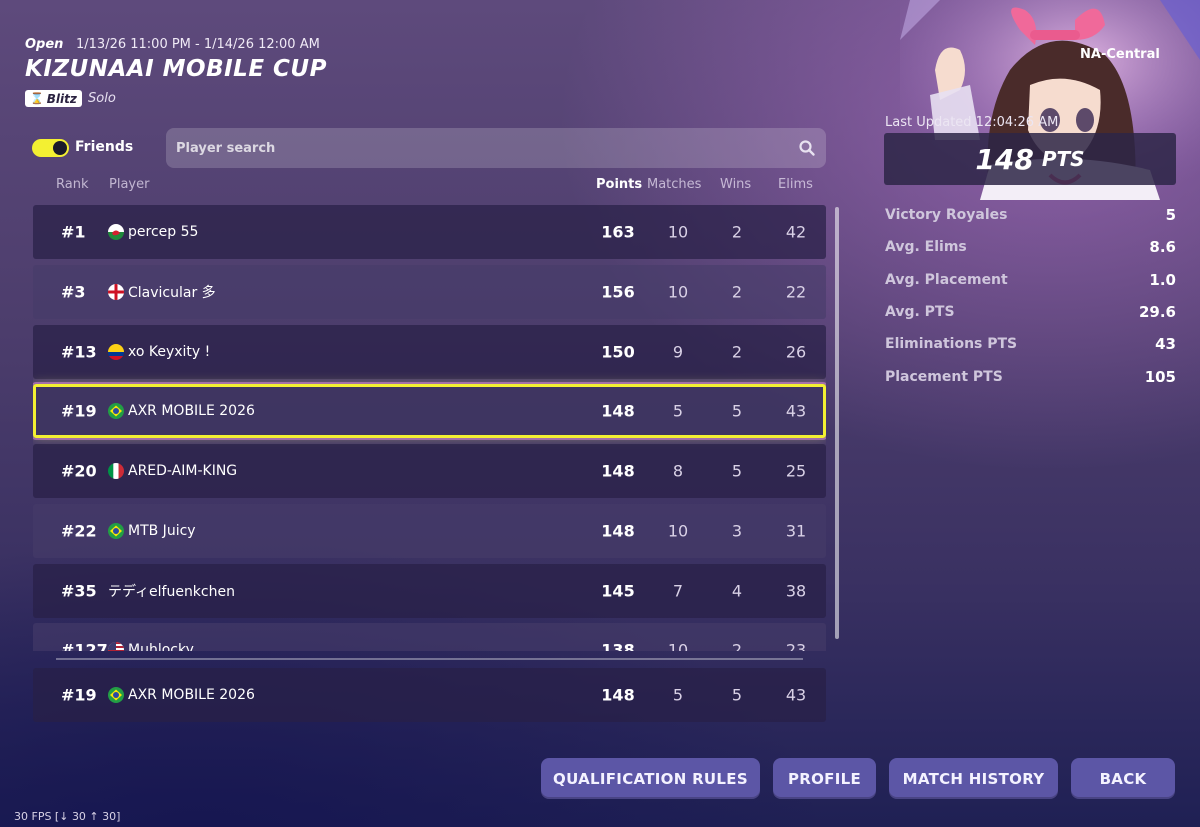  What do you see at coordinates (429, 591) in the screenshot?
I see `leaderboard-row: #35 テディelfuenkchen 145 7 4 38` at bounding box center [429, 591].